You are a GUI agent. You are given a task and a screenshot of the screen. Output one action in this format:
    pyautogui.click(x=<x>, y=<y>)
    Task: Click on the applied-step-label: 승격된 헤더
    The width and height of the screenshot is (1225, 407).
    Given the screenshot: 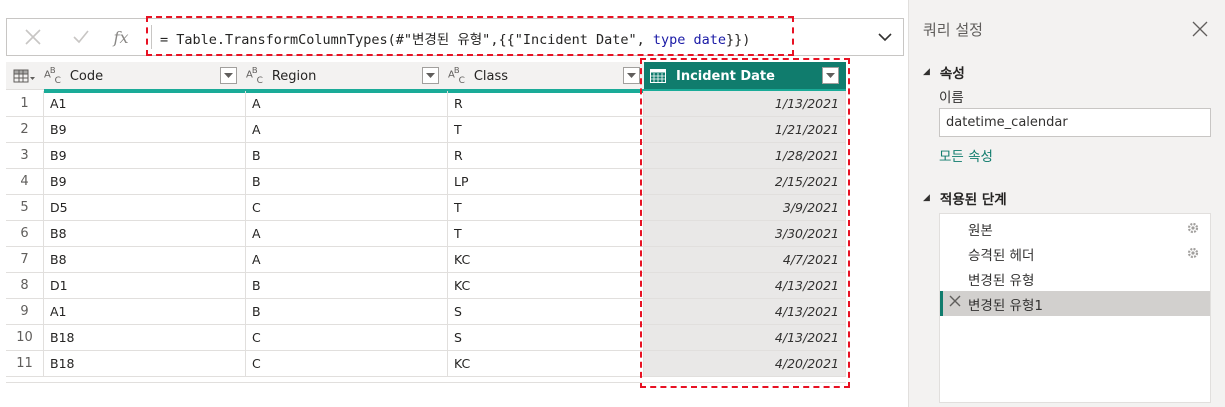 What is the action you would take?
    pyautogui.click(x=1001, y=255)
    